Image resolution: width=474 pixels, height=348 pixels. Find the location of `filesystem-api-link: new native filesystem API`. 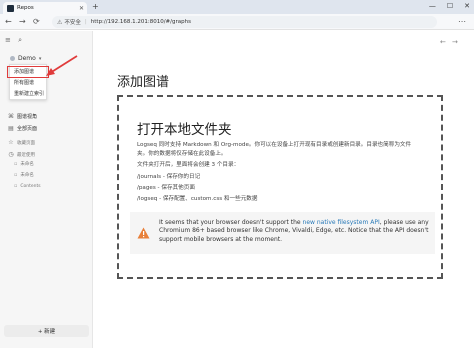

filesystem-api-link: new native filesystem API is located at coordinates (341, 222).